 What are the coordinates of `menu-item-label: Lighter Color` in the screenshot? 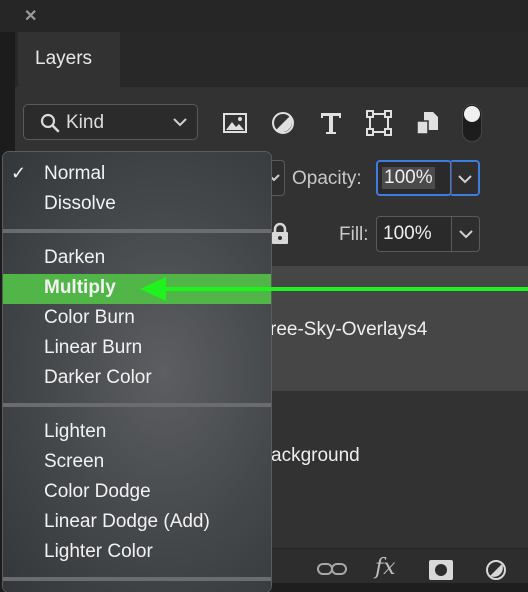 It's located at (98, 551).